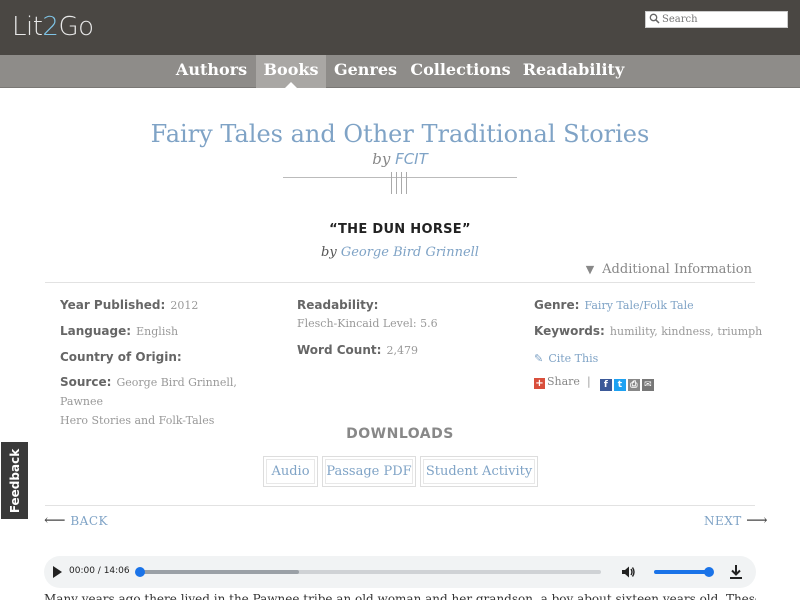 The image size is (800, 600). I want to click on download-audio-button: Audio, so click(290, 471).